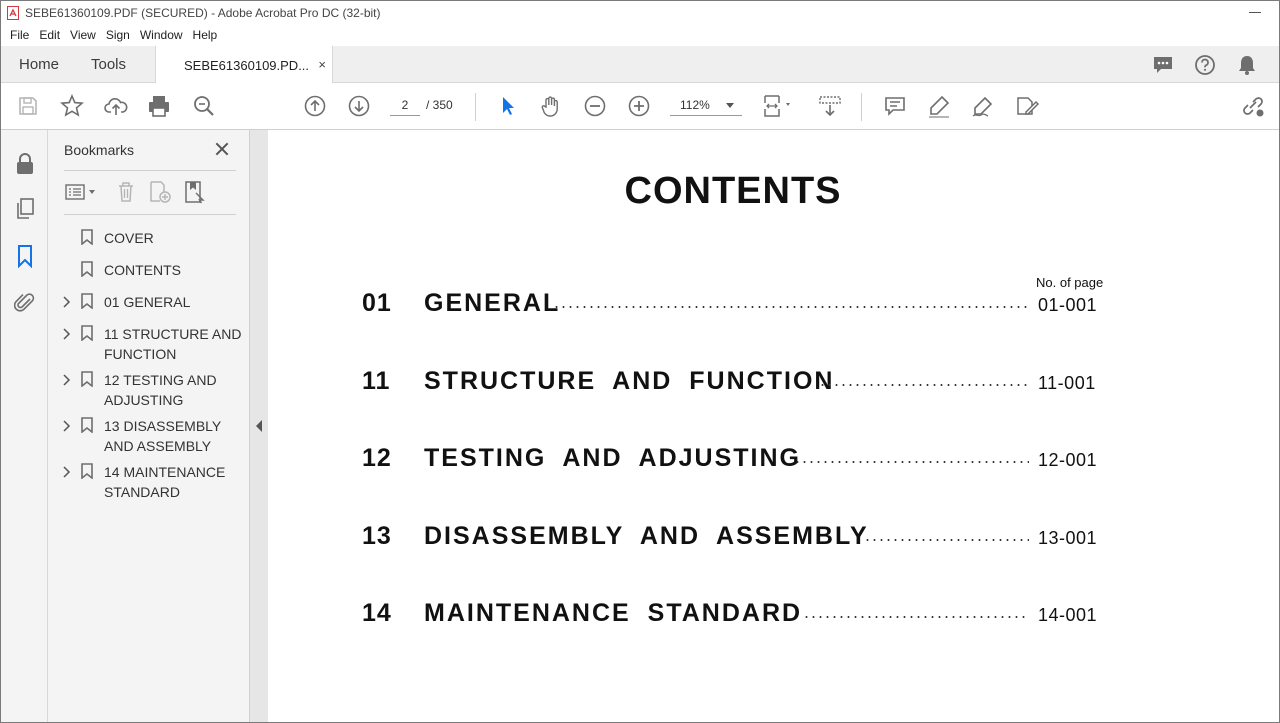 The height and width of the screenshot is (723, 1280). I want to click on delete-trash-icon, so click(126, 192).